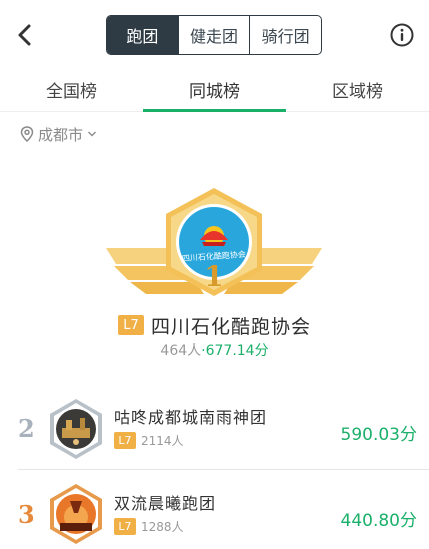 Image resolution: width=429 pixels, height=549 pixels. Describe the element at coordinates (402, 35) in the screenshot. I see `info-icon` at that location.